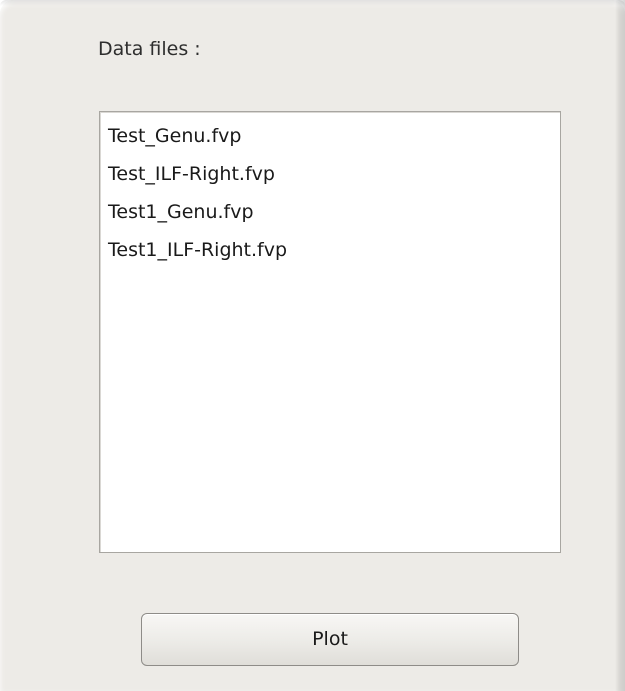 Image resolution: width=625 pixels, height=691 pixels. Describe the element at coordinates (620, 345) in the screenshot. I see `window-edge-shadow` at that location.